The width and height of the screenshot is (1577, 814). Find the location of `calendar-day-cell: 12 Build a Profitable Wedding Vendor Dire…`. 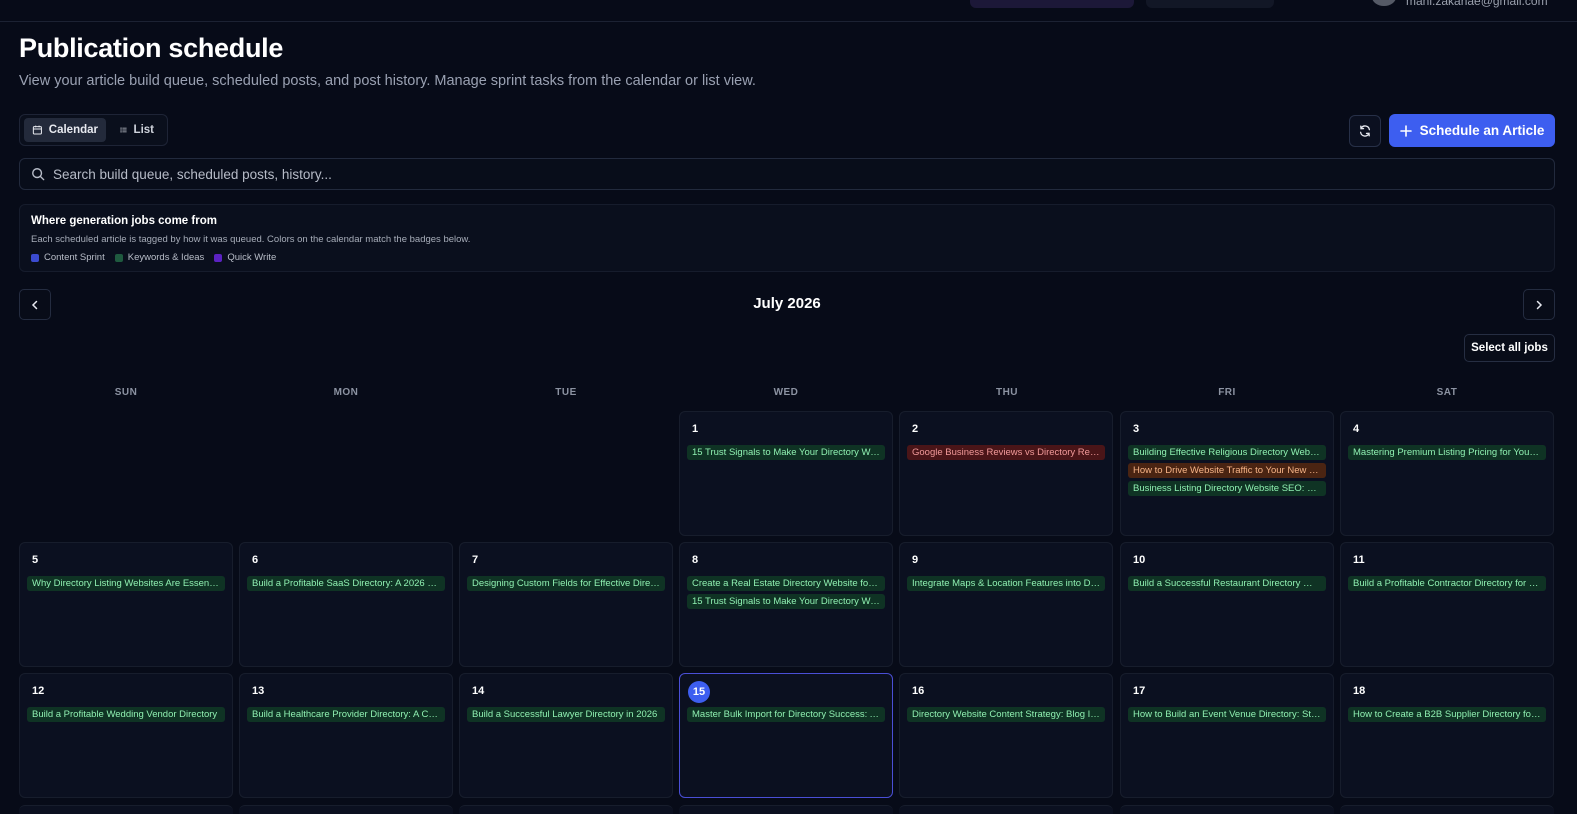

calendar-day-cell: 12 Build a Profitable Wedding Vendor Dire… is located at coordinates (126, 735).